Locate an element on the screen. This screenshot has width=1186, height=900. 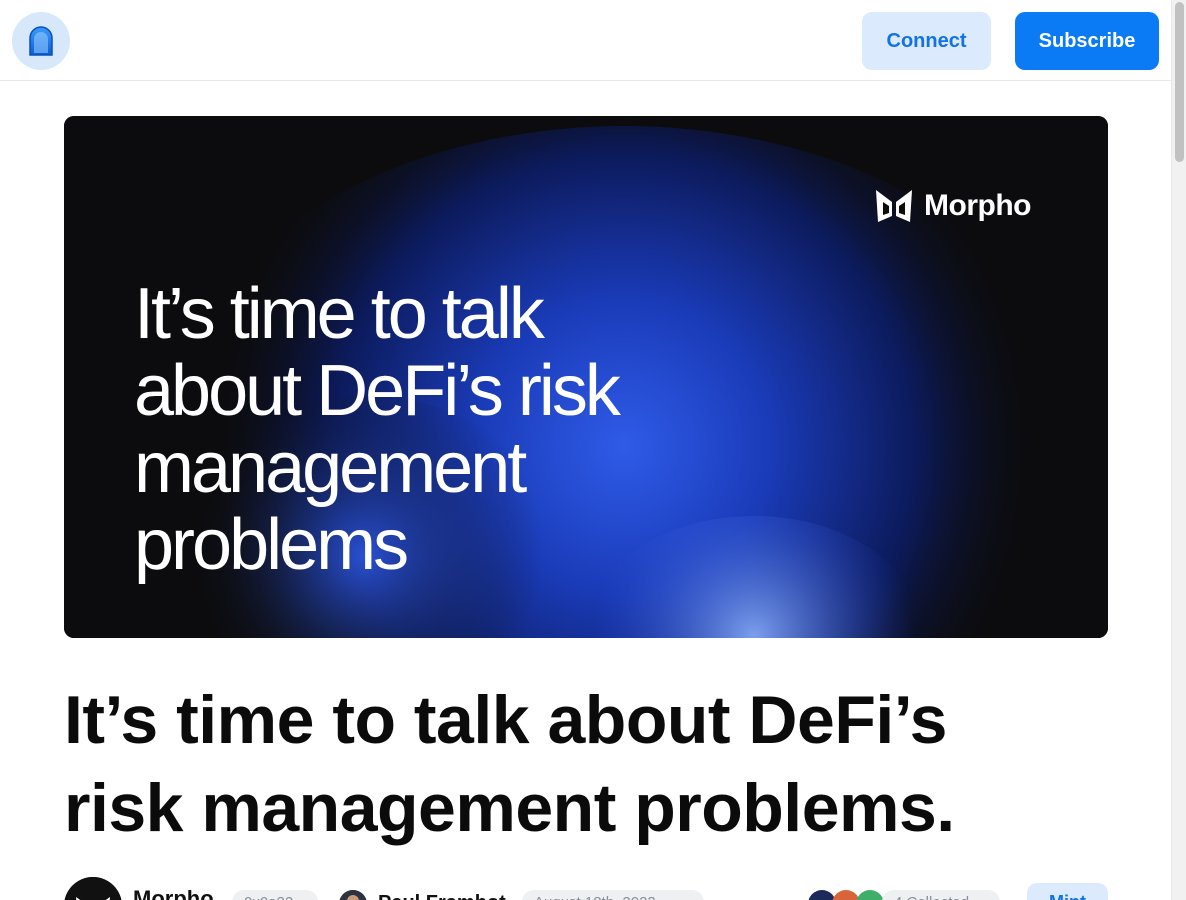
address-pill: 0x0a22 is located at coordinates (275, 895).